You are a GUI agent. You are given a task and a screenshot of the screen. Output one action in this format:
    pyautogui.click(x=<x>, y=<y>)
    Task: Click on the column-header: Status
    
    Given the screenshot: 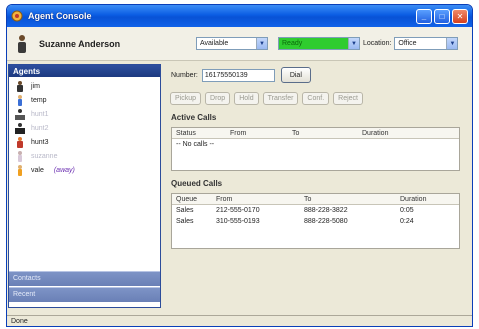 What is the action you would take?
    pyautogui.click(x=186, y=133)
    